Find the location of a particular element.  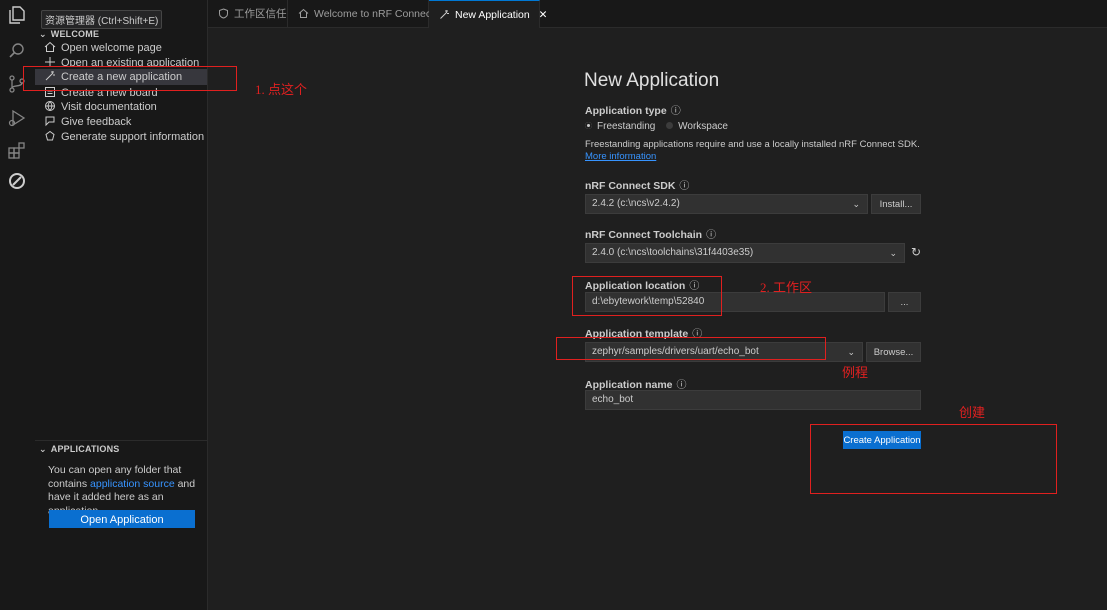

radio-label: Freestanding is located at coordinates (626, 126).